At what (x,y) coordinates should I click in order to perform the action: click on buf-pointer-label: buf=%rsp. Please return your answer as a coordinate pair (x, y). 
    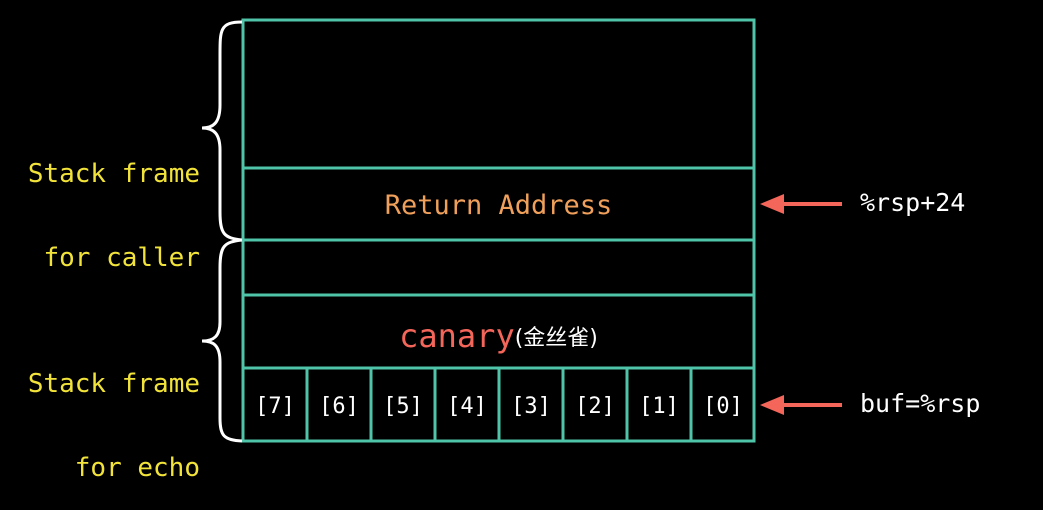
    Looking at the image, I should click on (920, 403).